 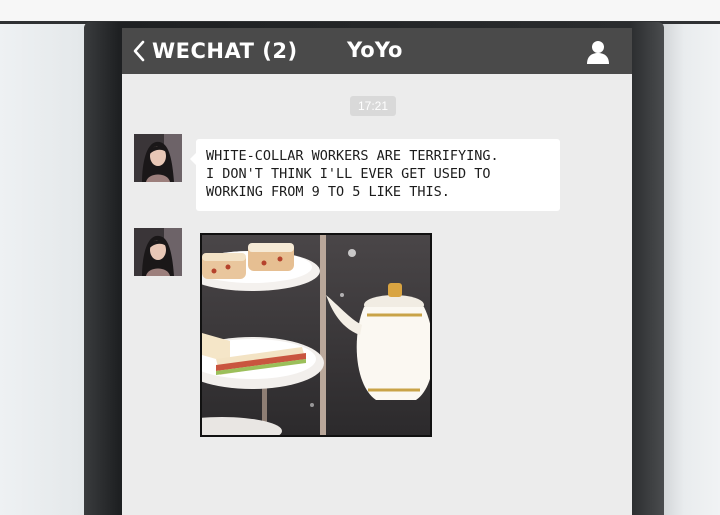 I want to click on chat-title: YoYo, so click(x=375, y=50).